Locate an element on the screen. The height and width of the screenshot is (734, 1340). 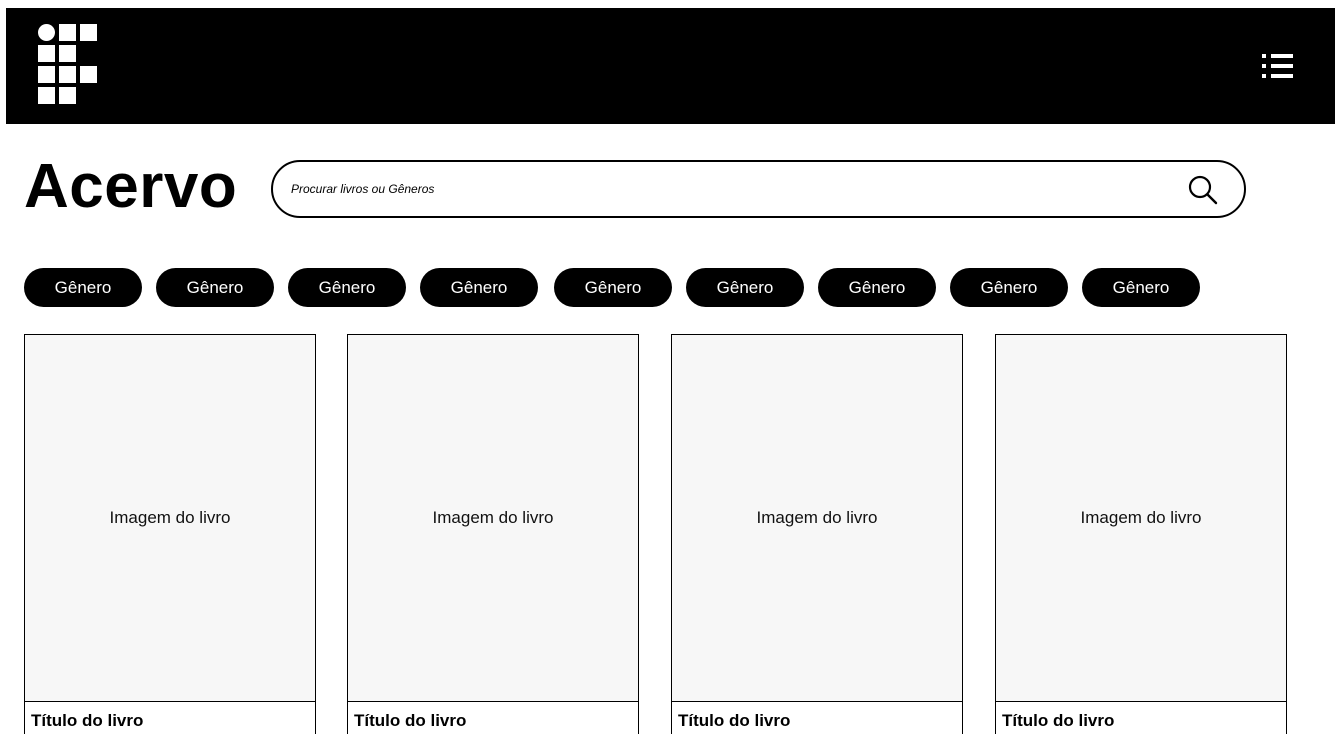
page-title: Acervo is located at coordinates (131, 186).